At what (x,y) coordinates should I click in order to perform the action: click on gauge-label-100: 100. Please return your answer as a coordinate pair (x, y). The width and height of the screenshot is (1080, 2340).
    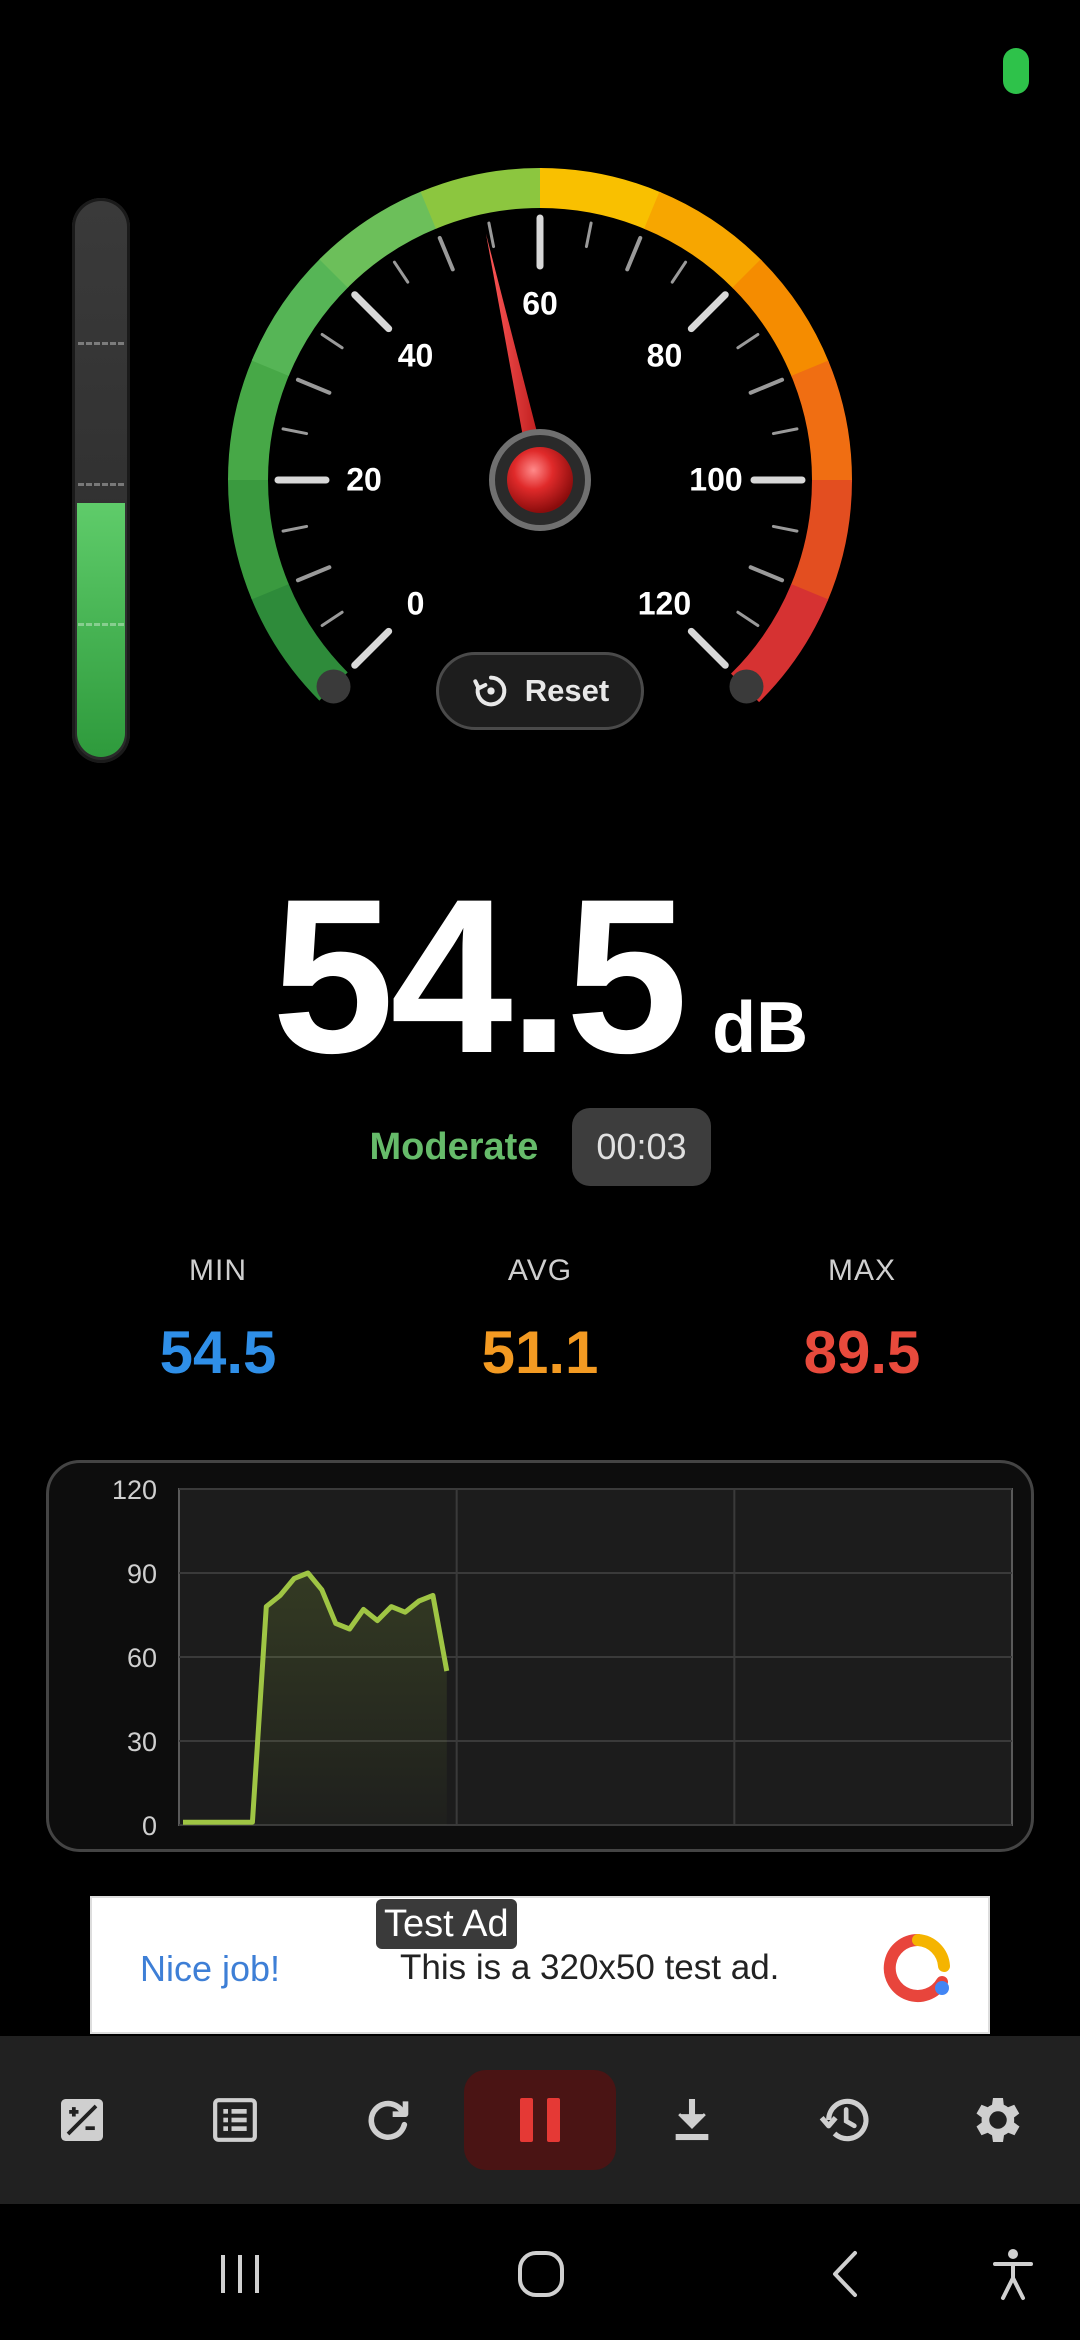
    Looking at the image, I should click on (716, 479).